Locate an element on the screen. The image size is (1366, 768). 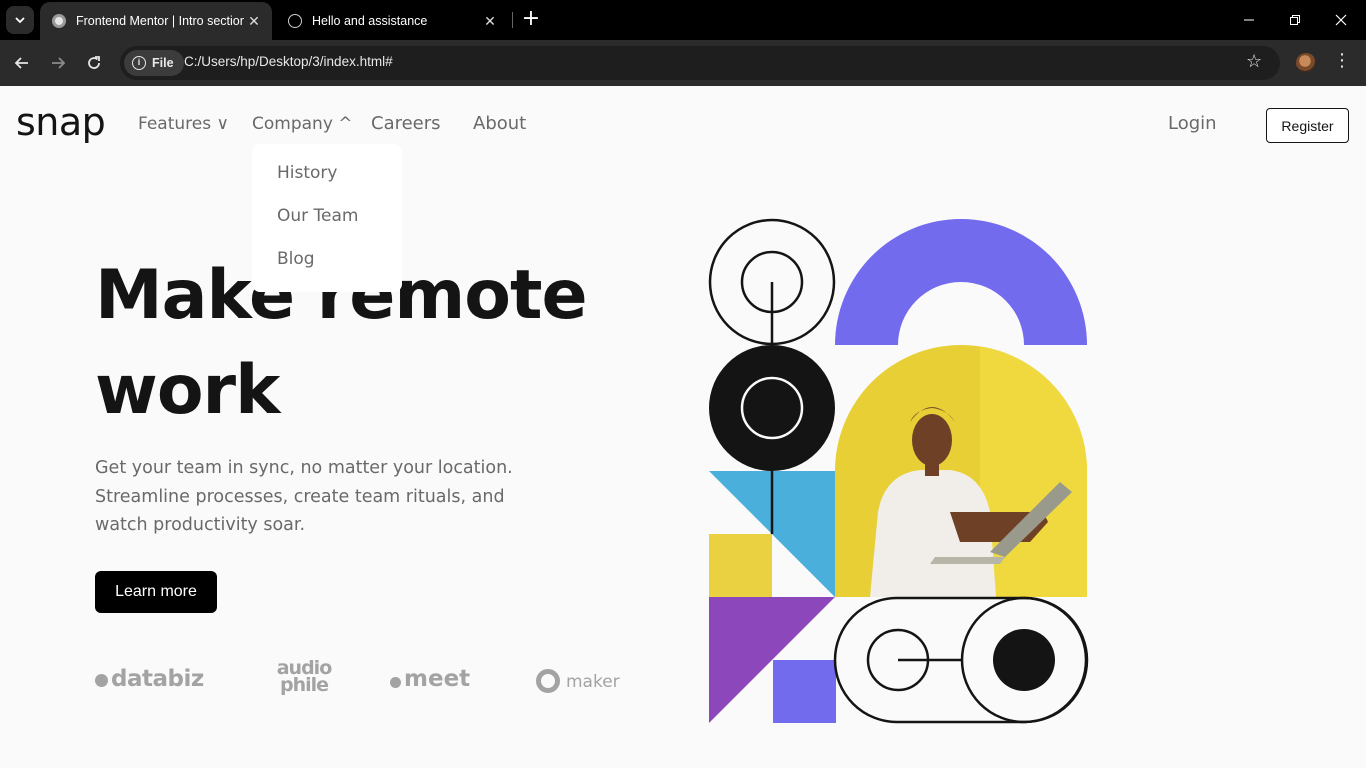
purple-square is located at coordinates (804, 691).